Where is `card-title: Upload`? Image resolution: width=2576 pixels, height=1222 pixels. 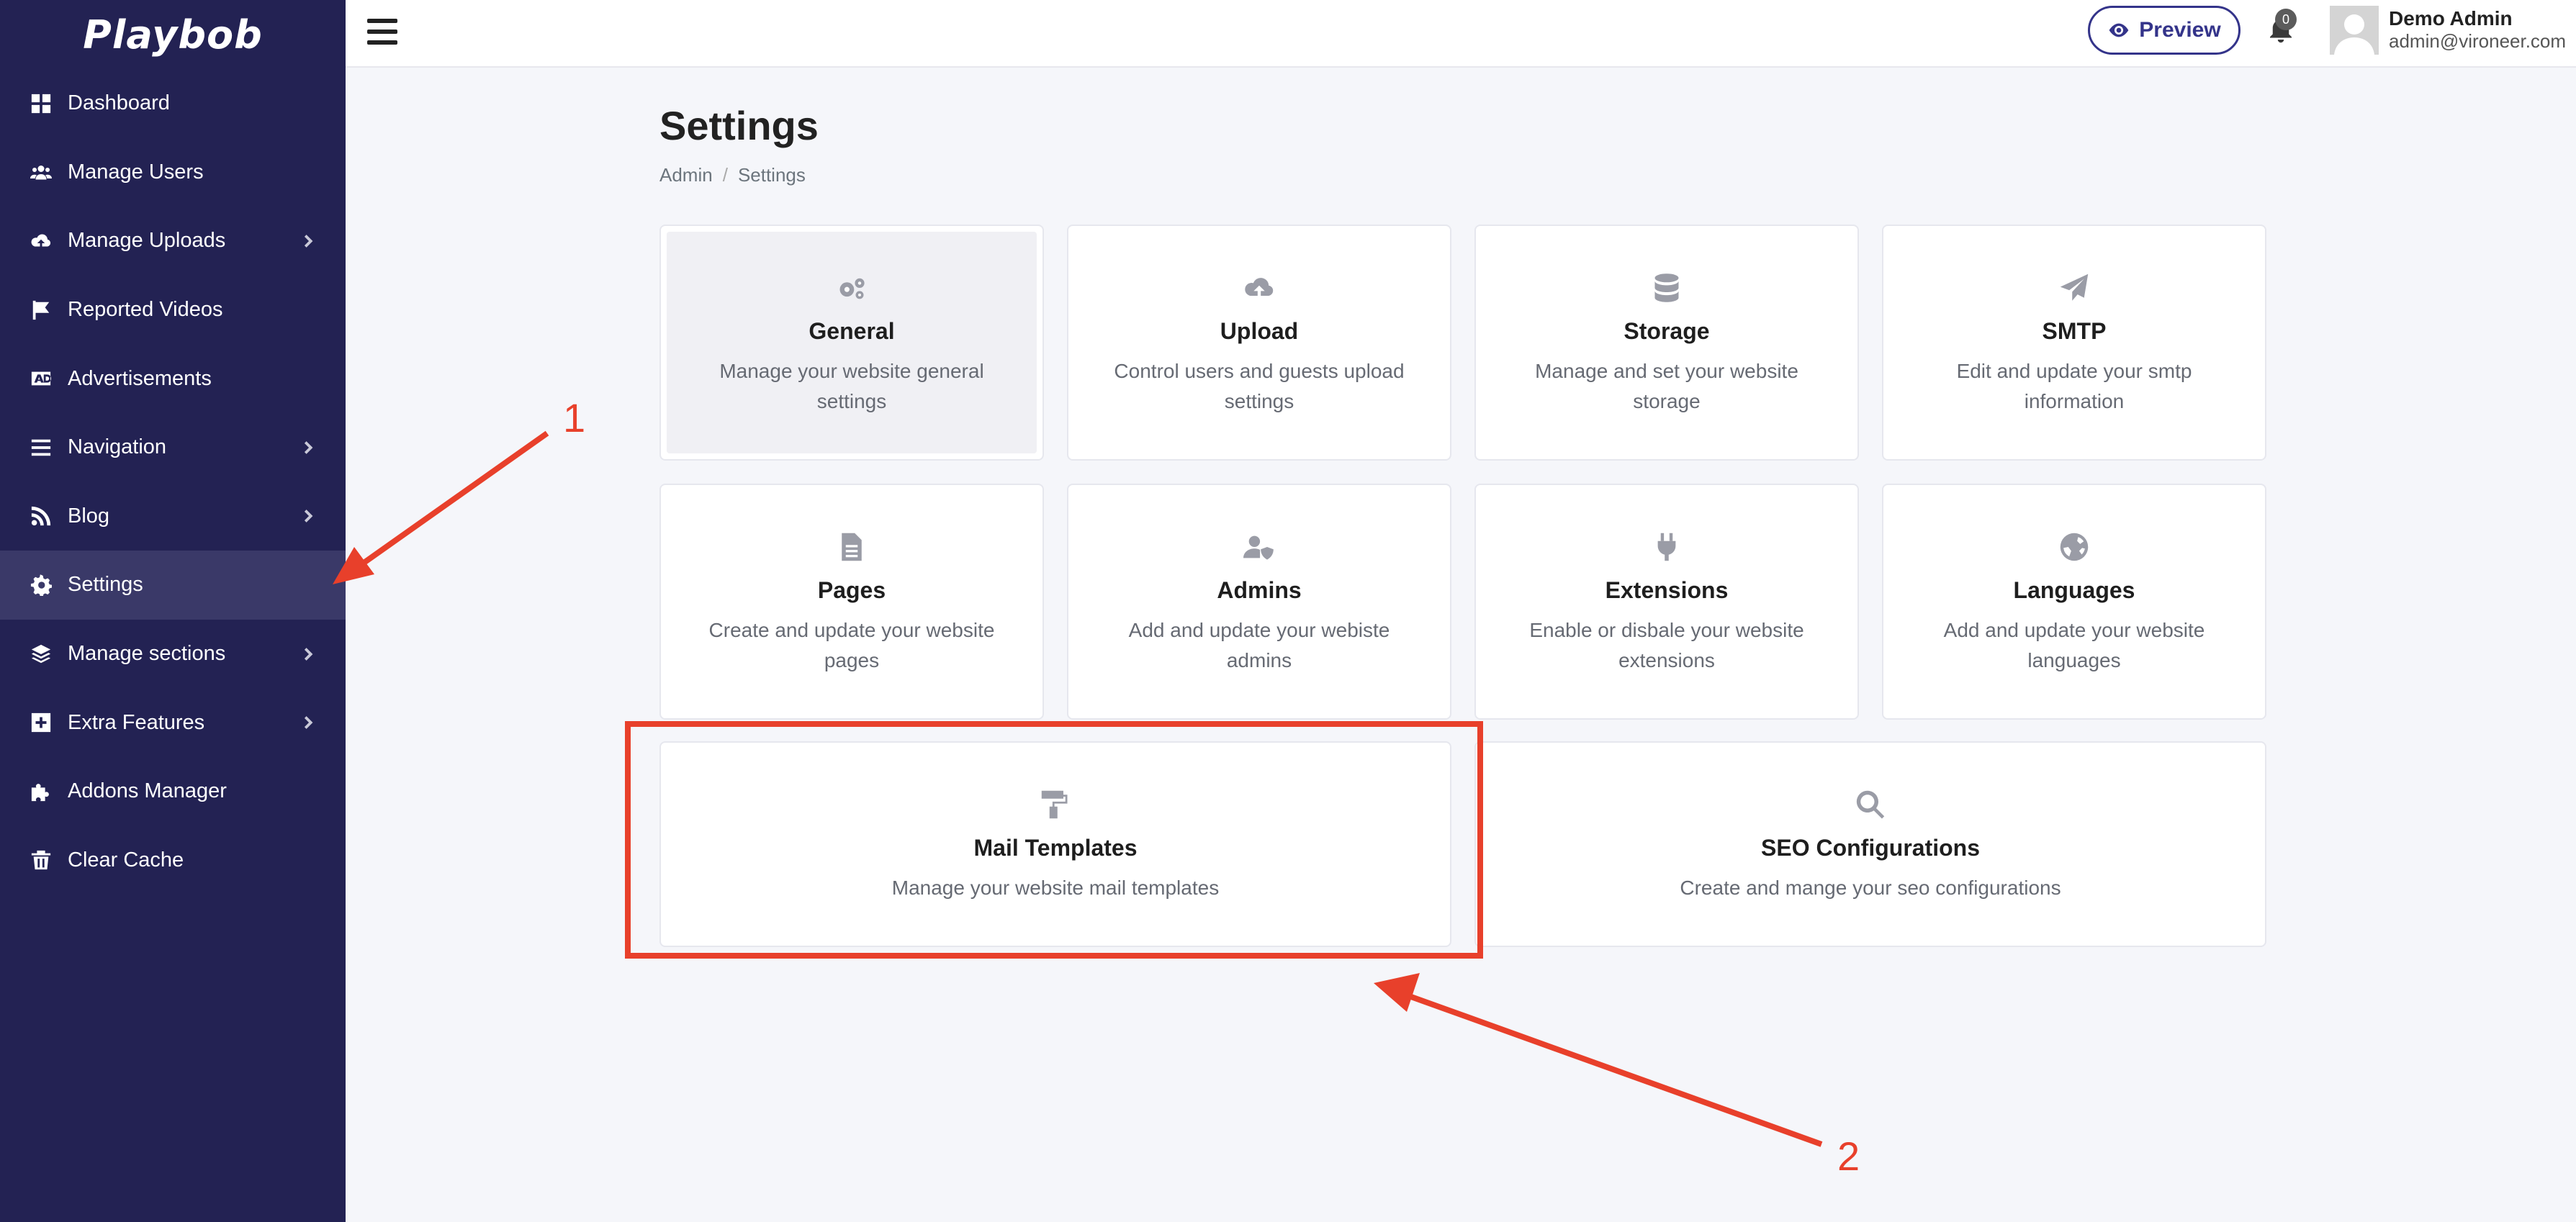 card-title: Upload is located at coordinates (1259, 331).